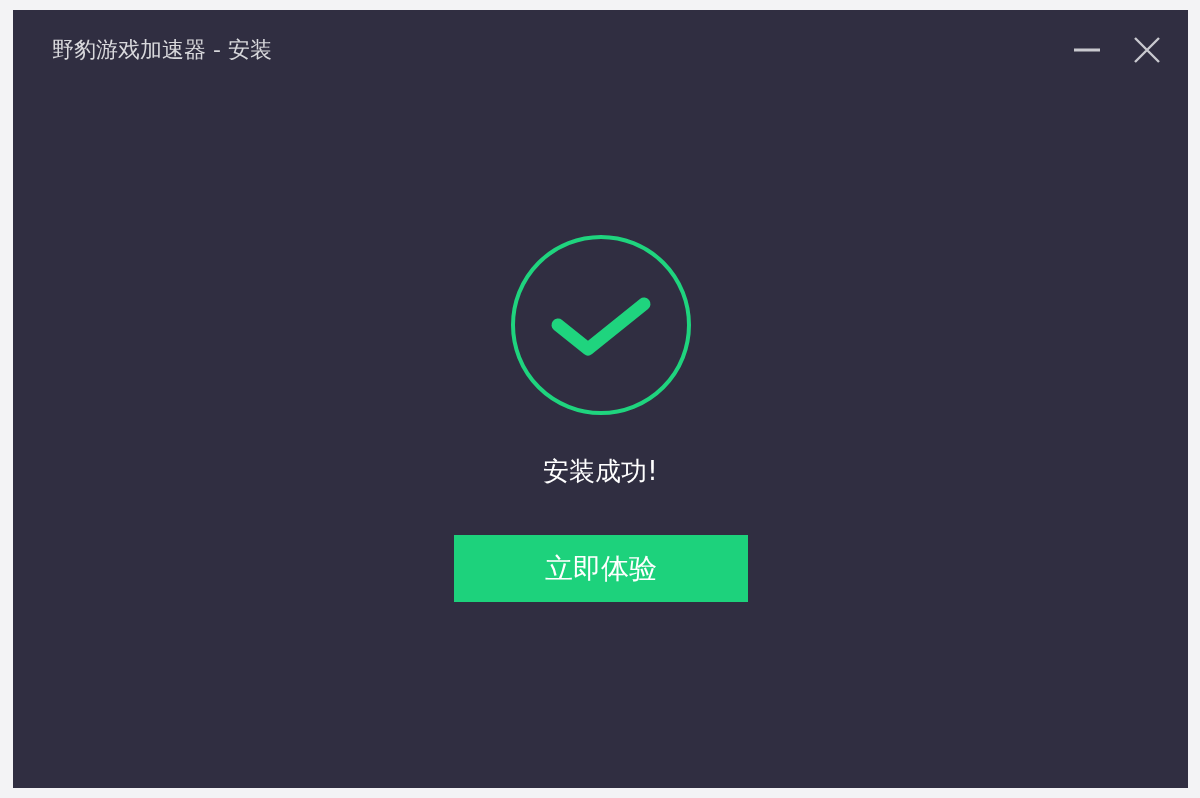  Describe the element at coordinates (600, 325) in the screenshot. I see `success-check-icon` at that location.